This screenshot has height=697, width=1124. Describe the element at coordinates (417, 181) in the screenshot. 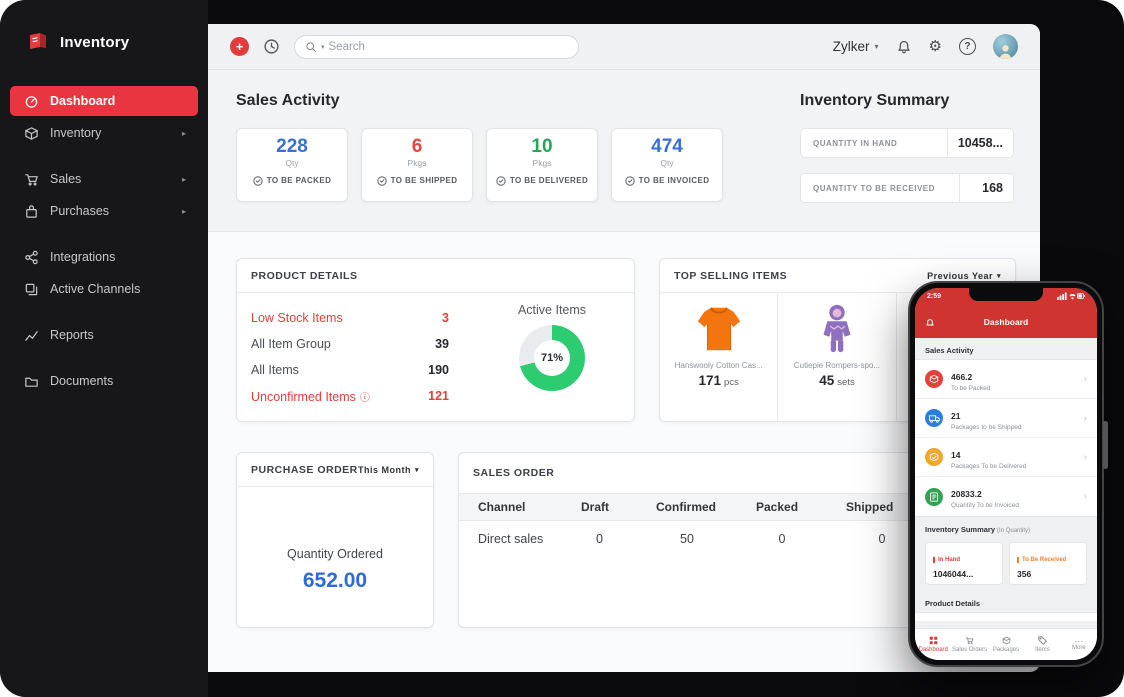

I see `metric-label: TO BE SHIPPED` at that location.